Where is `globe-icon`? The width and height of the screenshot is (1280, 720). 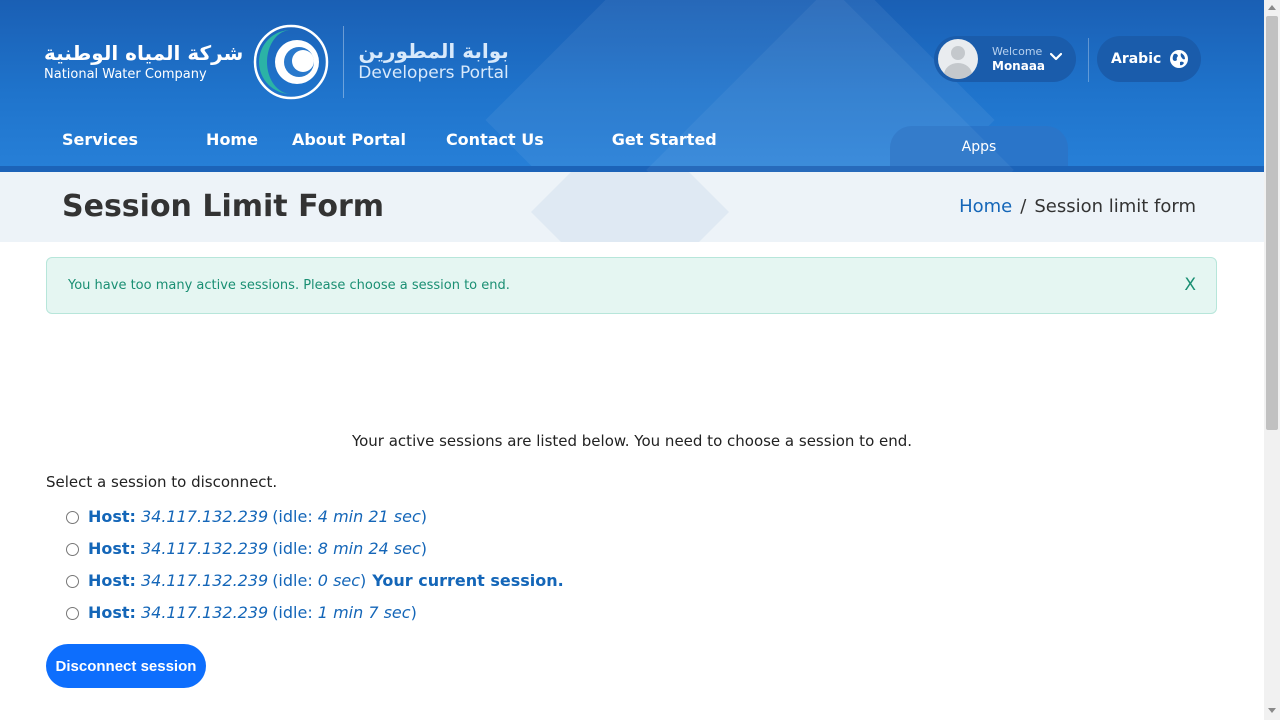
globe-icon is located at coordinates (1179, 59).